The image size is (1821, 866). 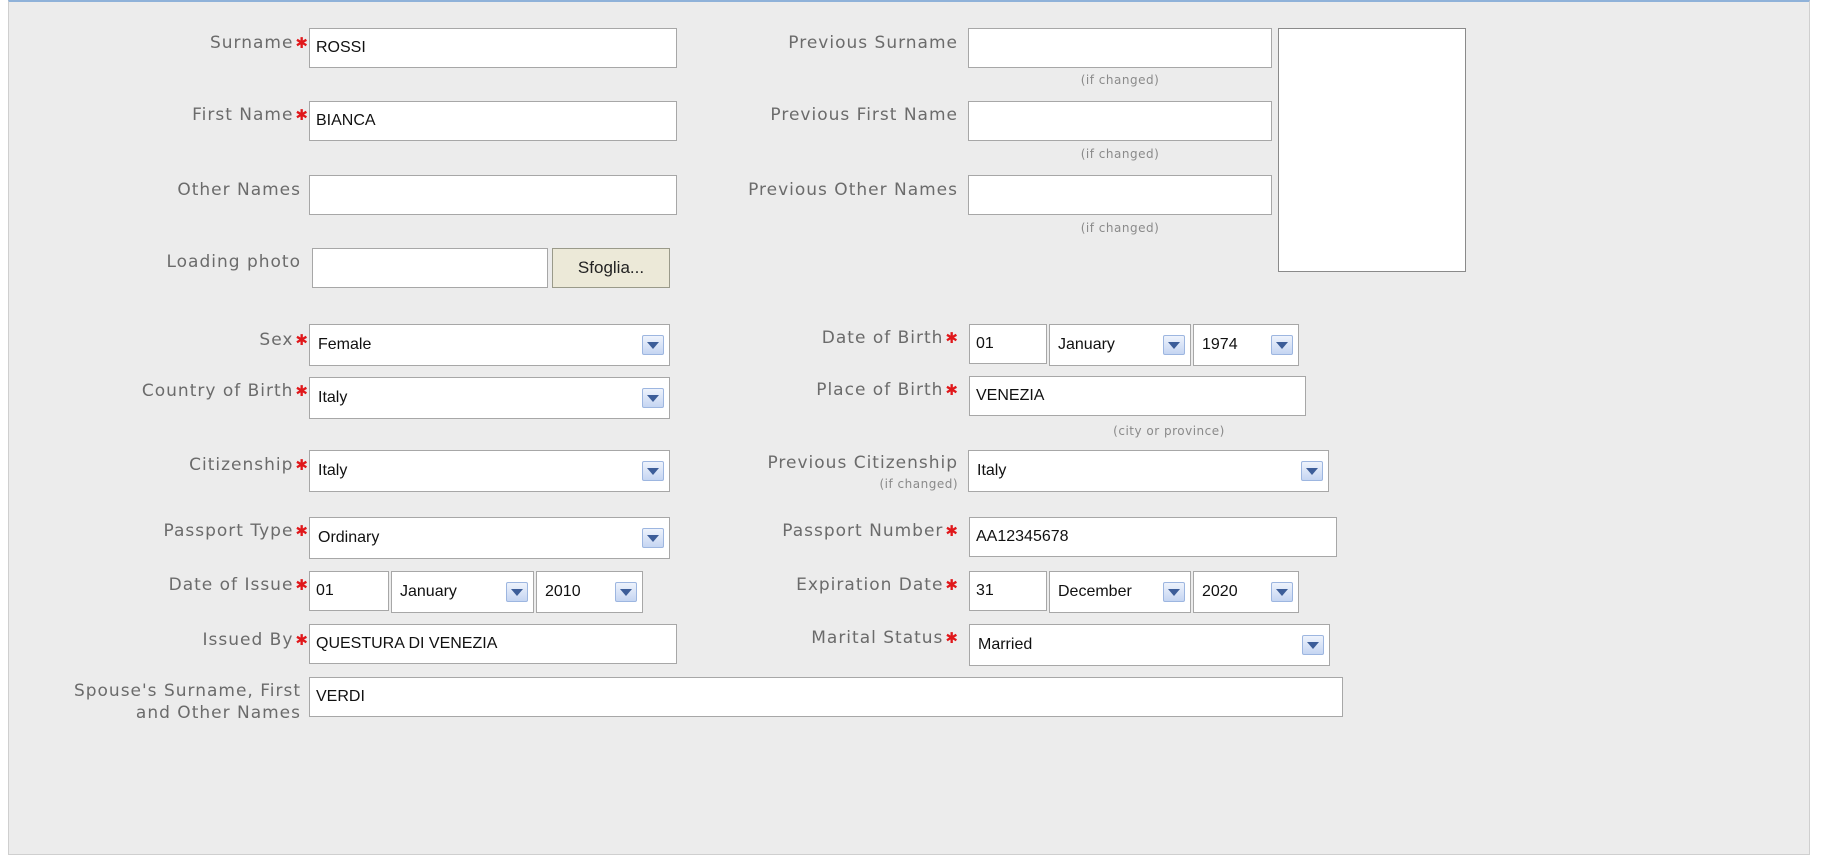 I want to click on country-of-birth-value: Italy, so click(x=333, y=397).